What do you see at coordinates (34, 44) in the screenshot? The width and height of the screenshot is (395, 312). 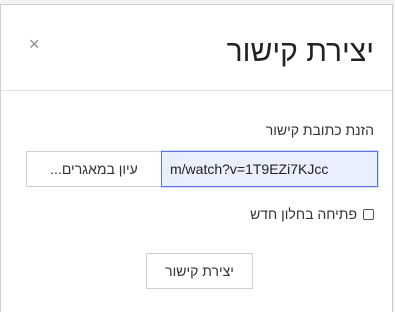 I see `close-icon: ×` at bounding box center [34, 44].